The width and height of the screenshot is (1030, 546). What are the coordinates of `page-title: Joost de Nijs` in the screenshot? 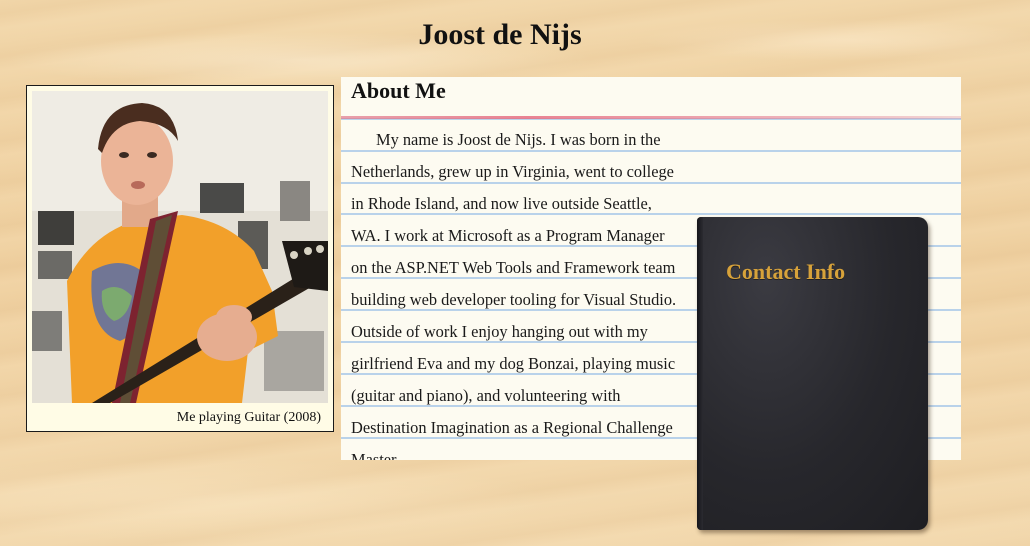 It's located at (500, 34).